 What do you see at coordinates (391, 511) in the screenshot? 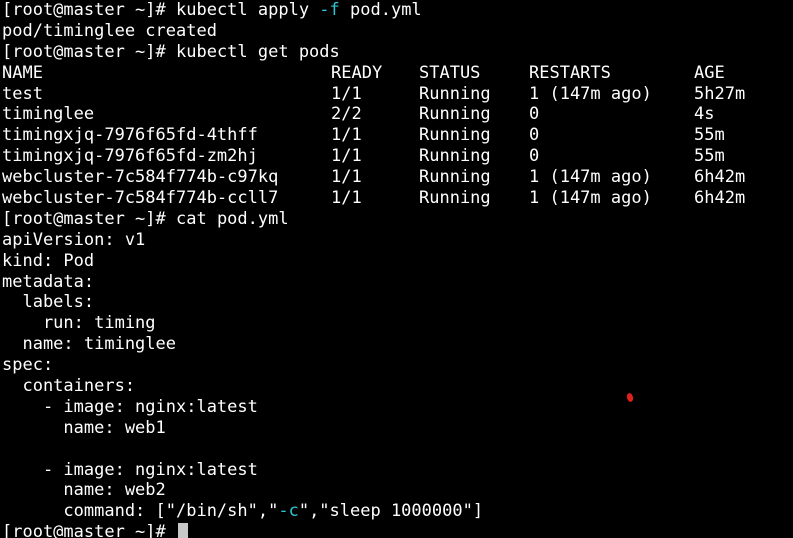
I see `yaml-text: ","sleep 1000000"]` at bounding box center [391, 511].